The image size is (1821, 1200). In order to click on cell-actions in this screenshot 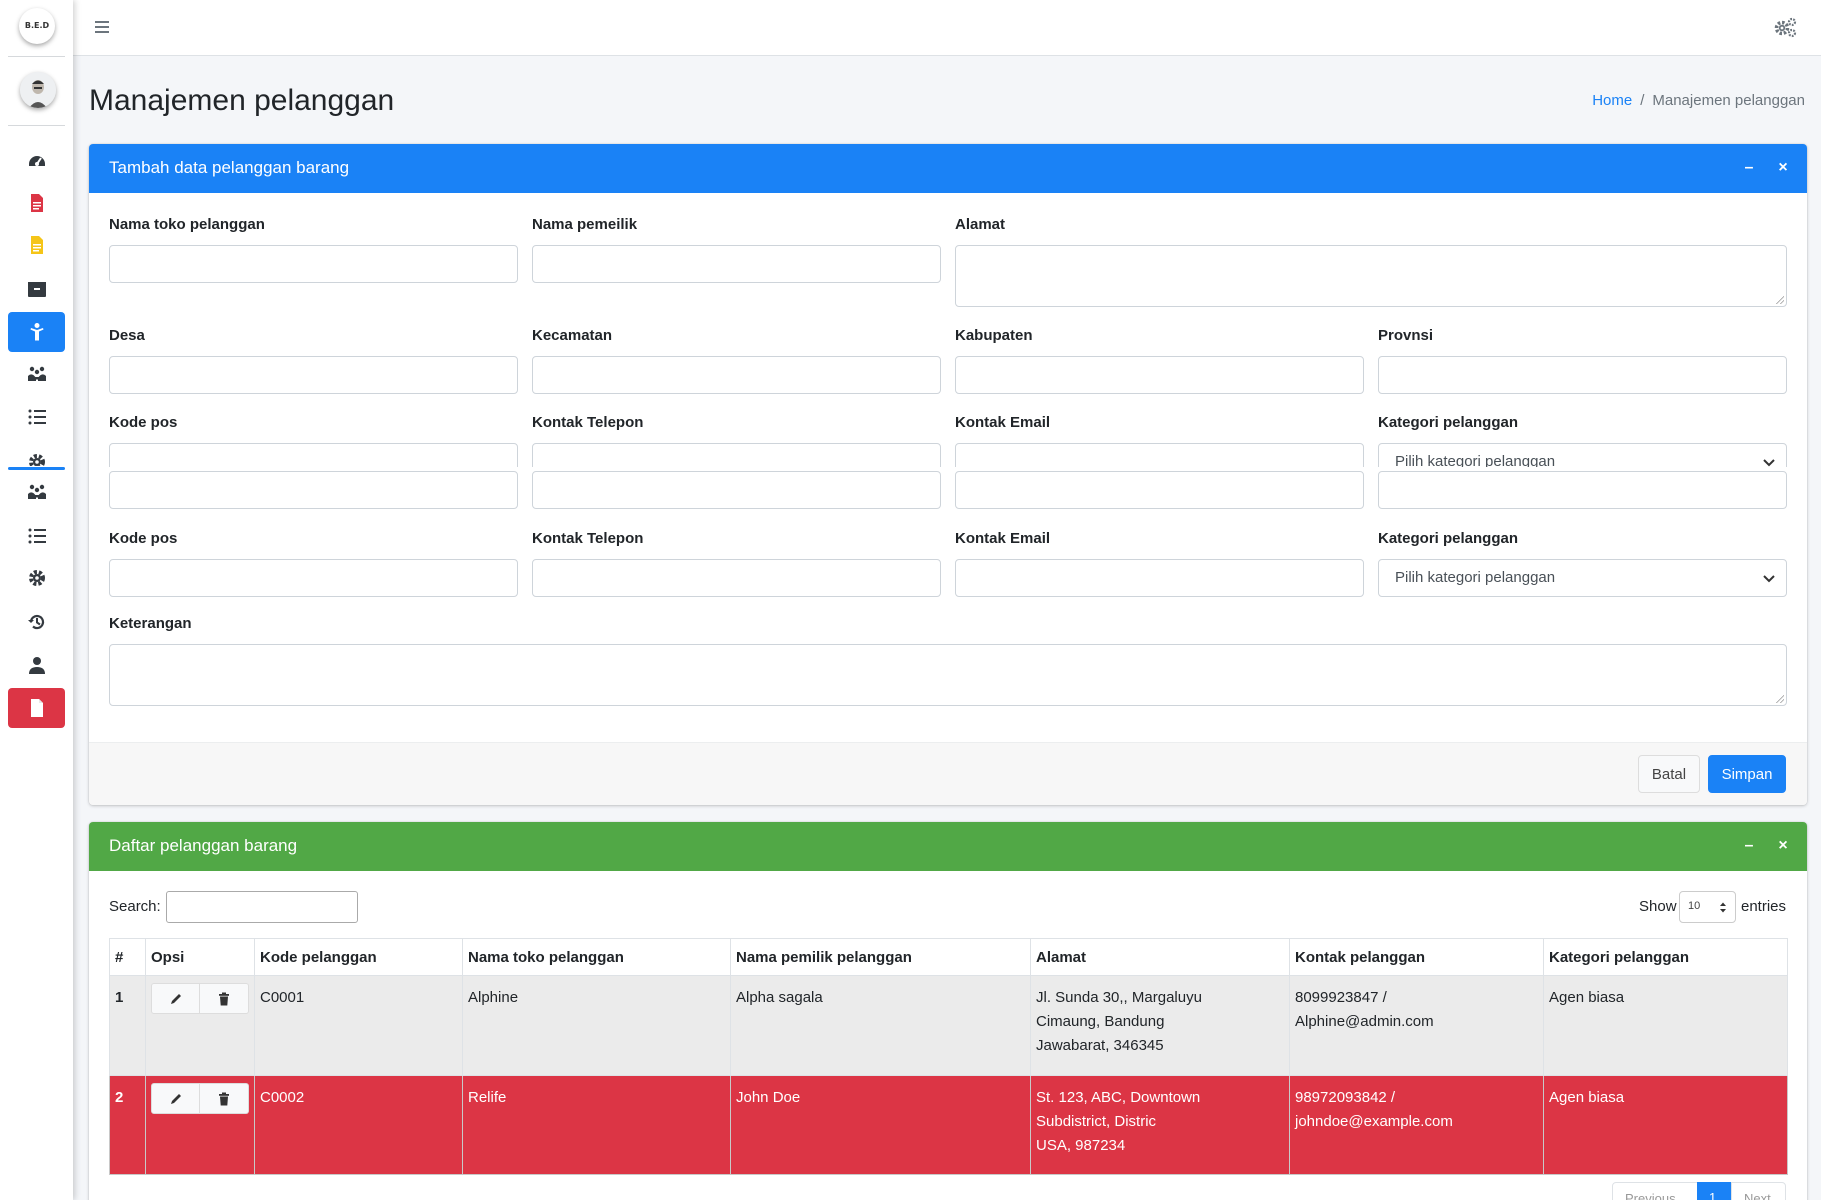, I will do `click(200, 1125)`.